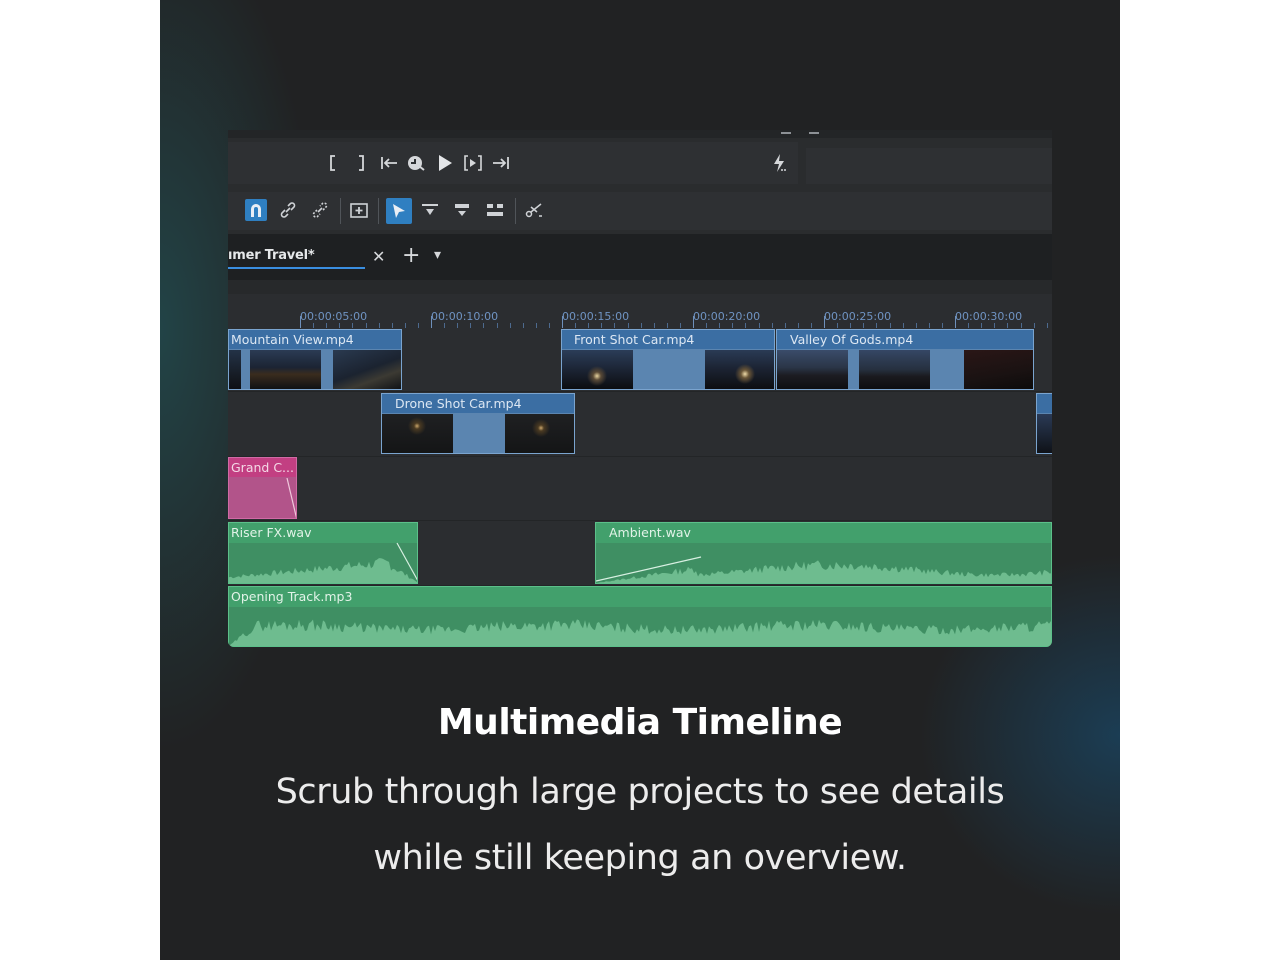 The height and width of the screenshot is (960, 1280). Describe the element at coordinates (501, 163) in the screenshot. I see `go-to-out-icon` at that location.